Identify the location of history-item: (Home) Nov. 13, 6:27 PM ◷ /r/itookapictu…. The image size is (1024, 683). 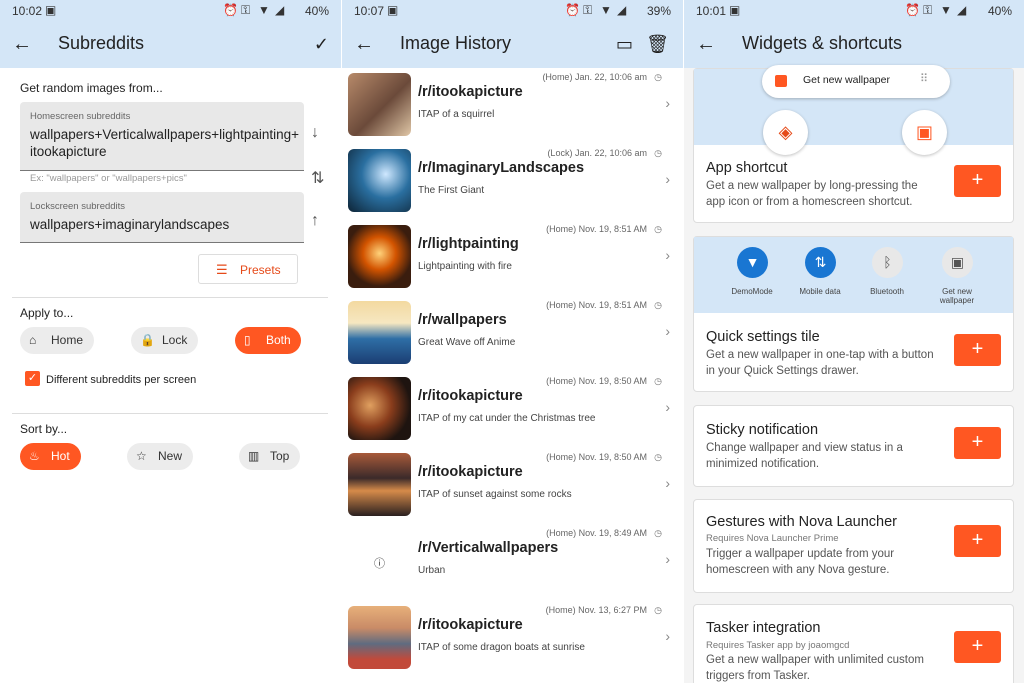
(512, 640).